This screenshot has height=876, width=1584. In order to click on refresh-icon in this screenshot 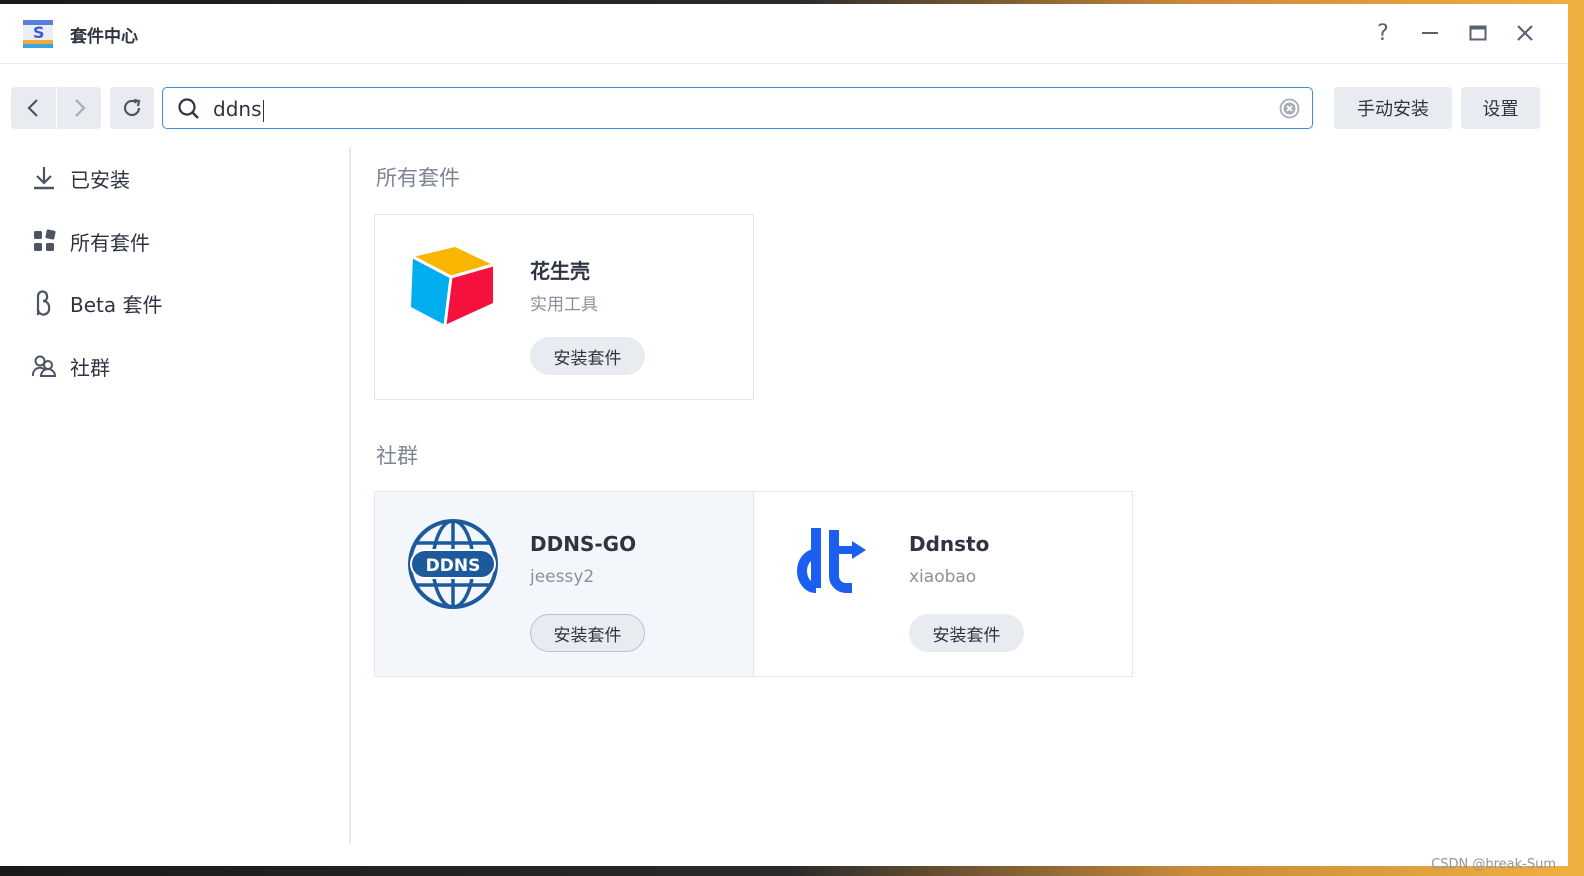, I will do `click(132, 107)`.